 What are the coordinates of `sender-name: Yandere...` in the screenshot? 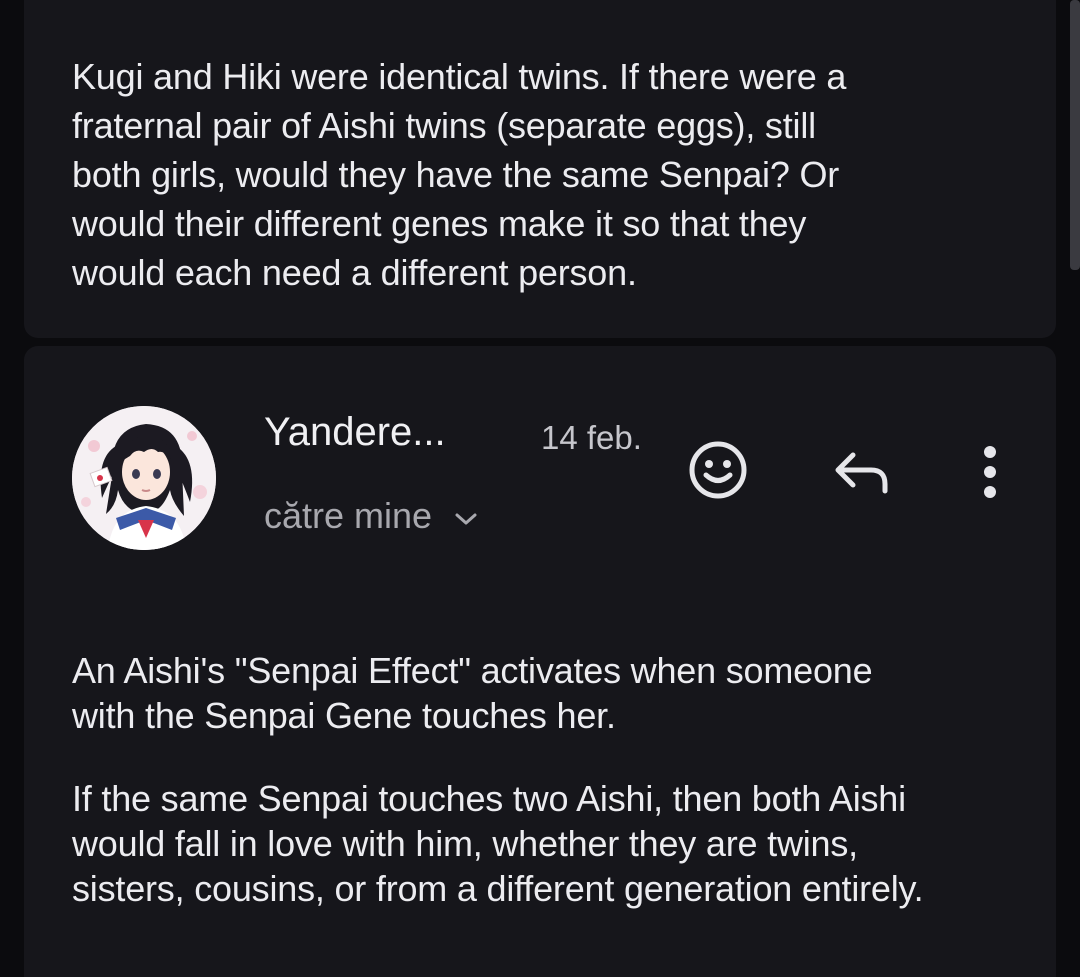 It's located at (355, 432).